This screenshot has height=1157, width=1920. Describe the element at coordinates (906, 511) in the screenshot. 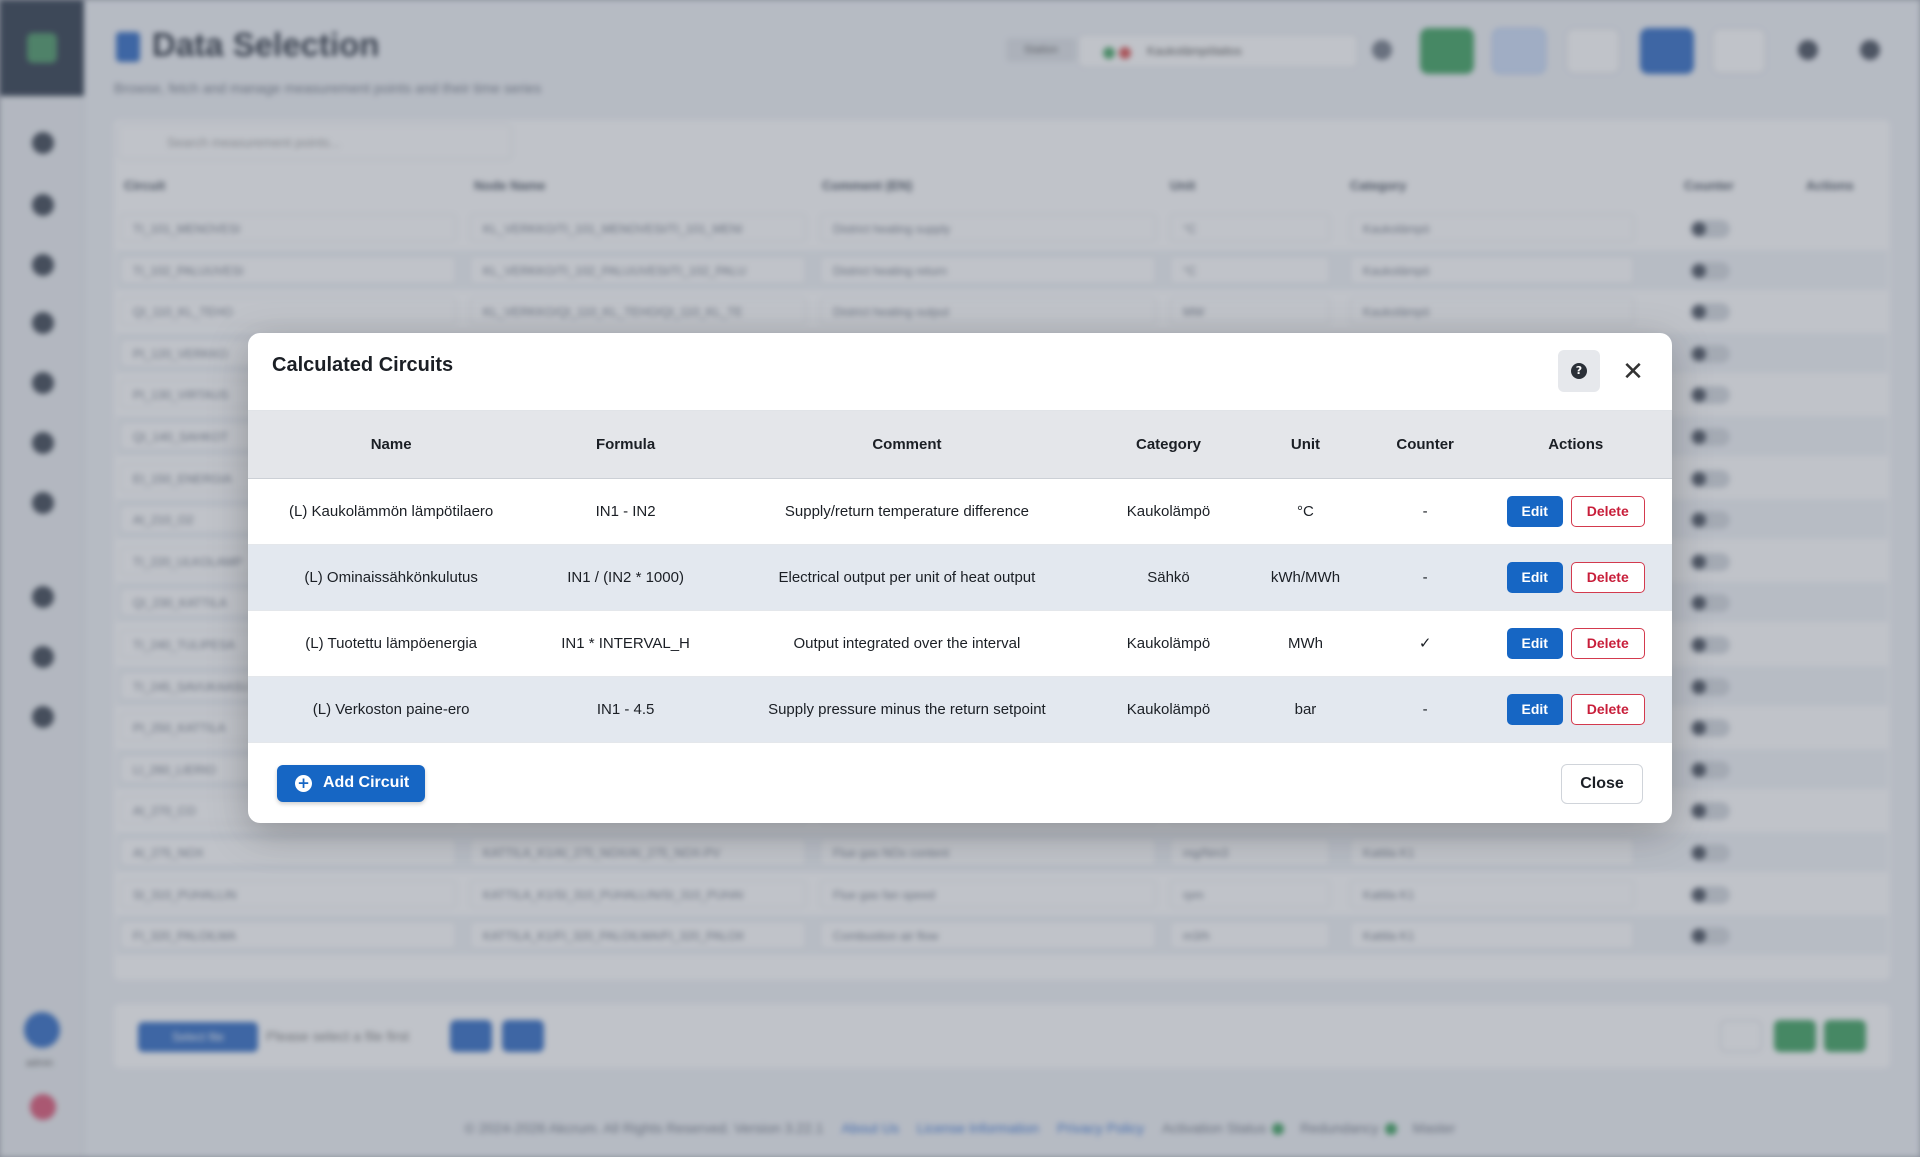

I see `circuit-comment: Supply/return temperature difference` at that location.